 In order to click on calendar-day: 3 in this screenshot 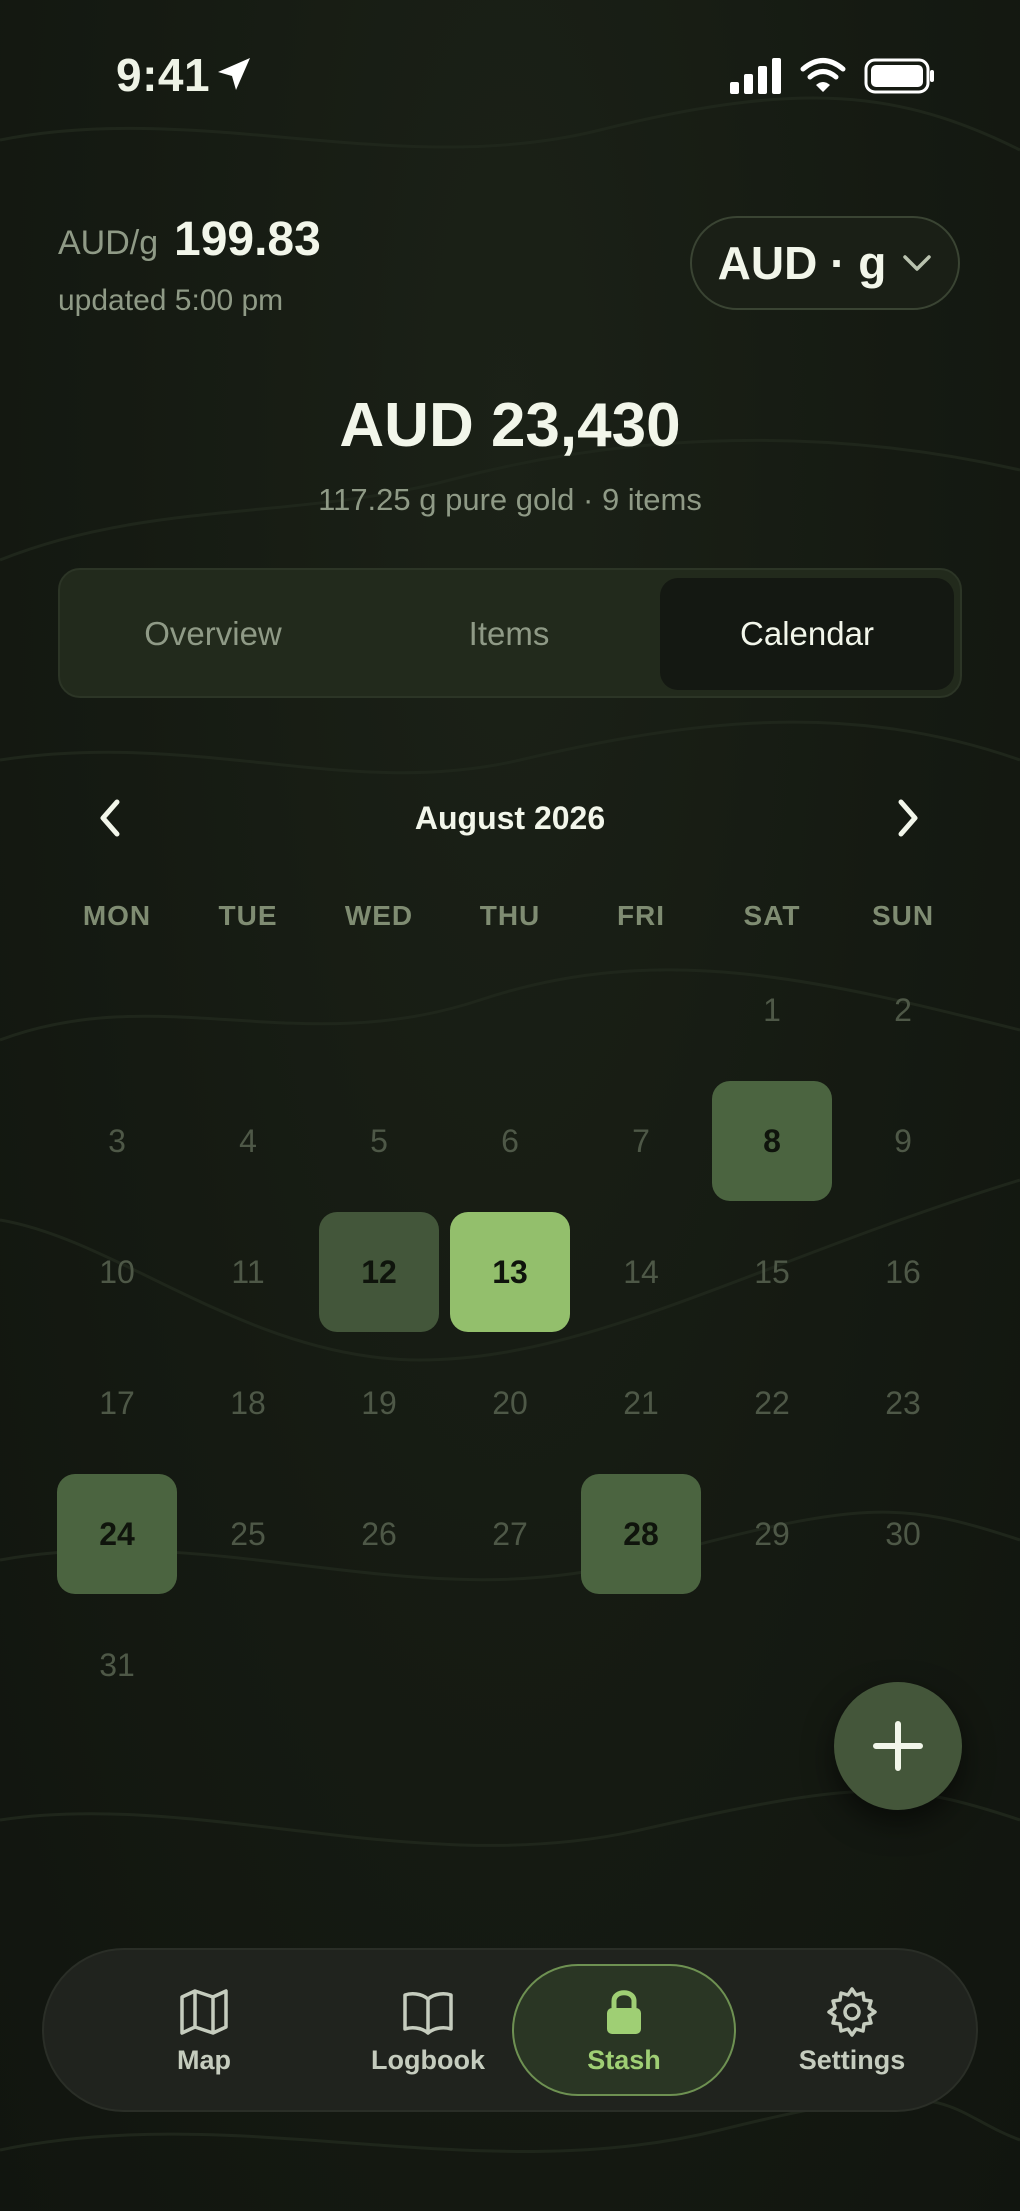, I will do `click(117, 1141)`.